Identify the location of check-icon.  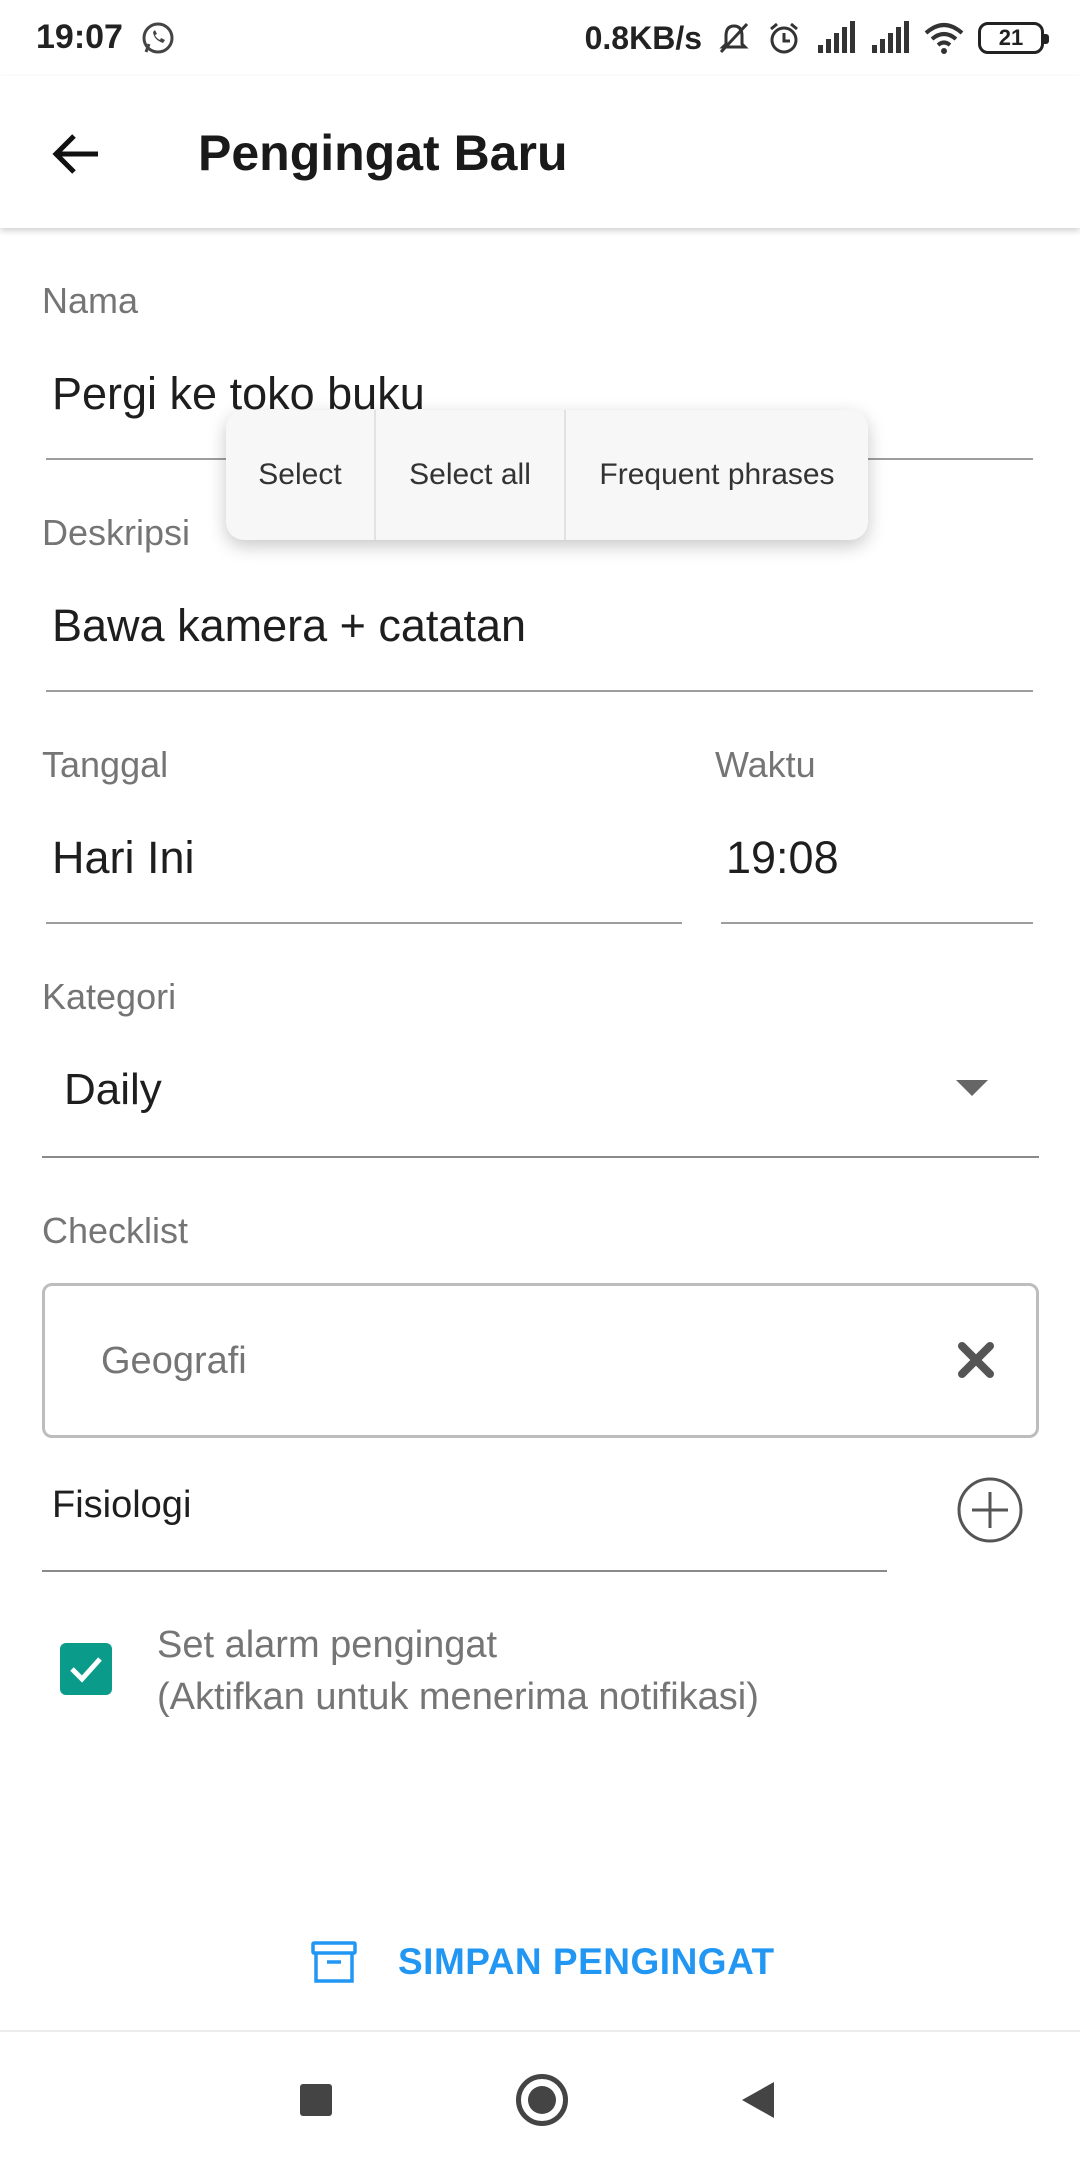
(86, 1670).